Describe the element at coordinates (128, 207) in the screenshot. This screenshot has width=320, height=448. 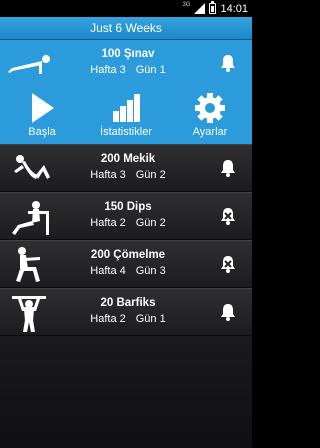
I see `exercise-title: 150 Dips` at that location.